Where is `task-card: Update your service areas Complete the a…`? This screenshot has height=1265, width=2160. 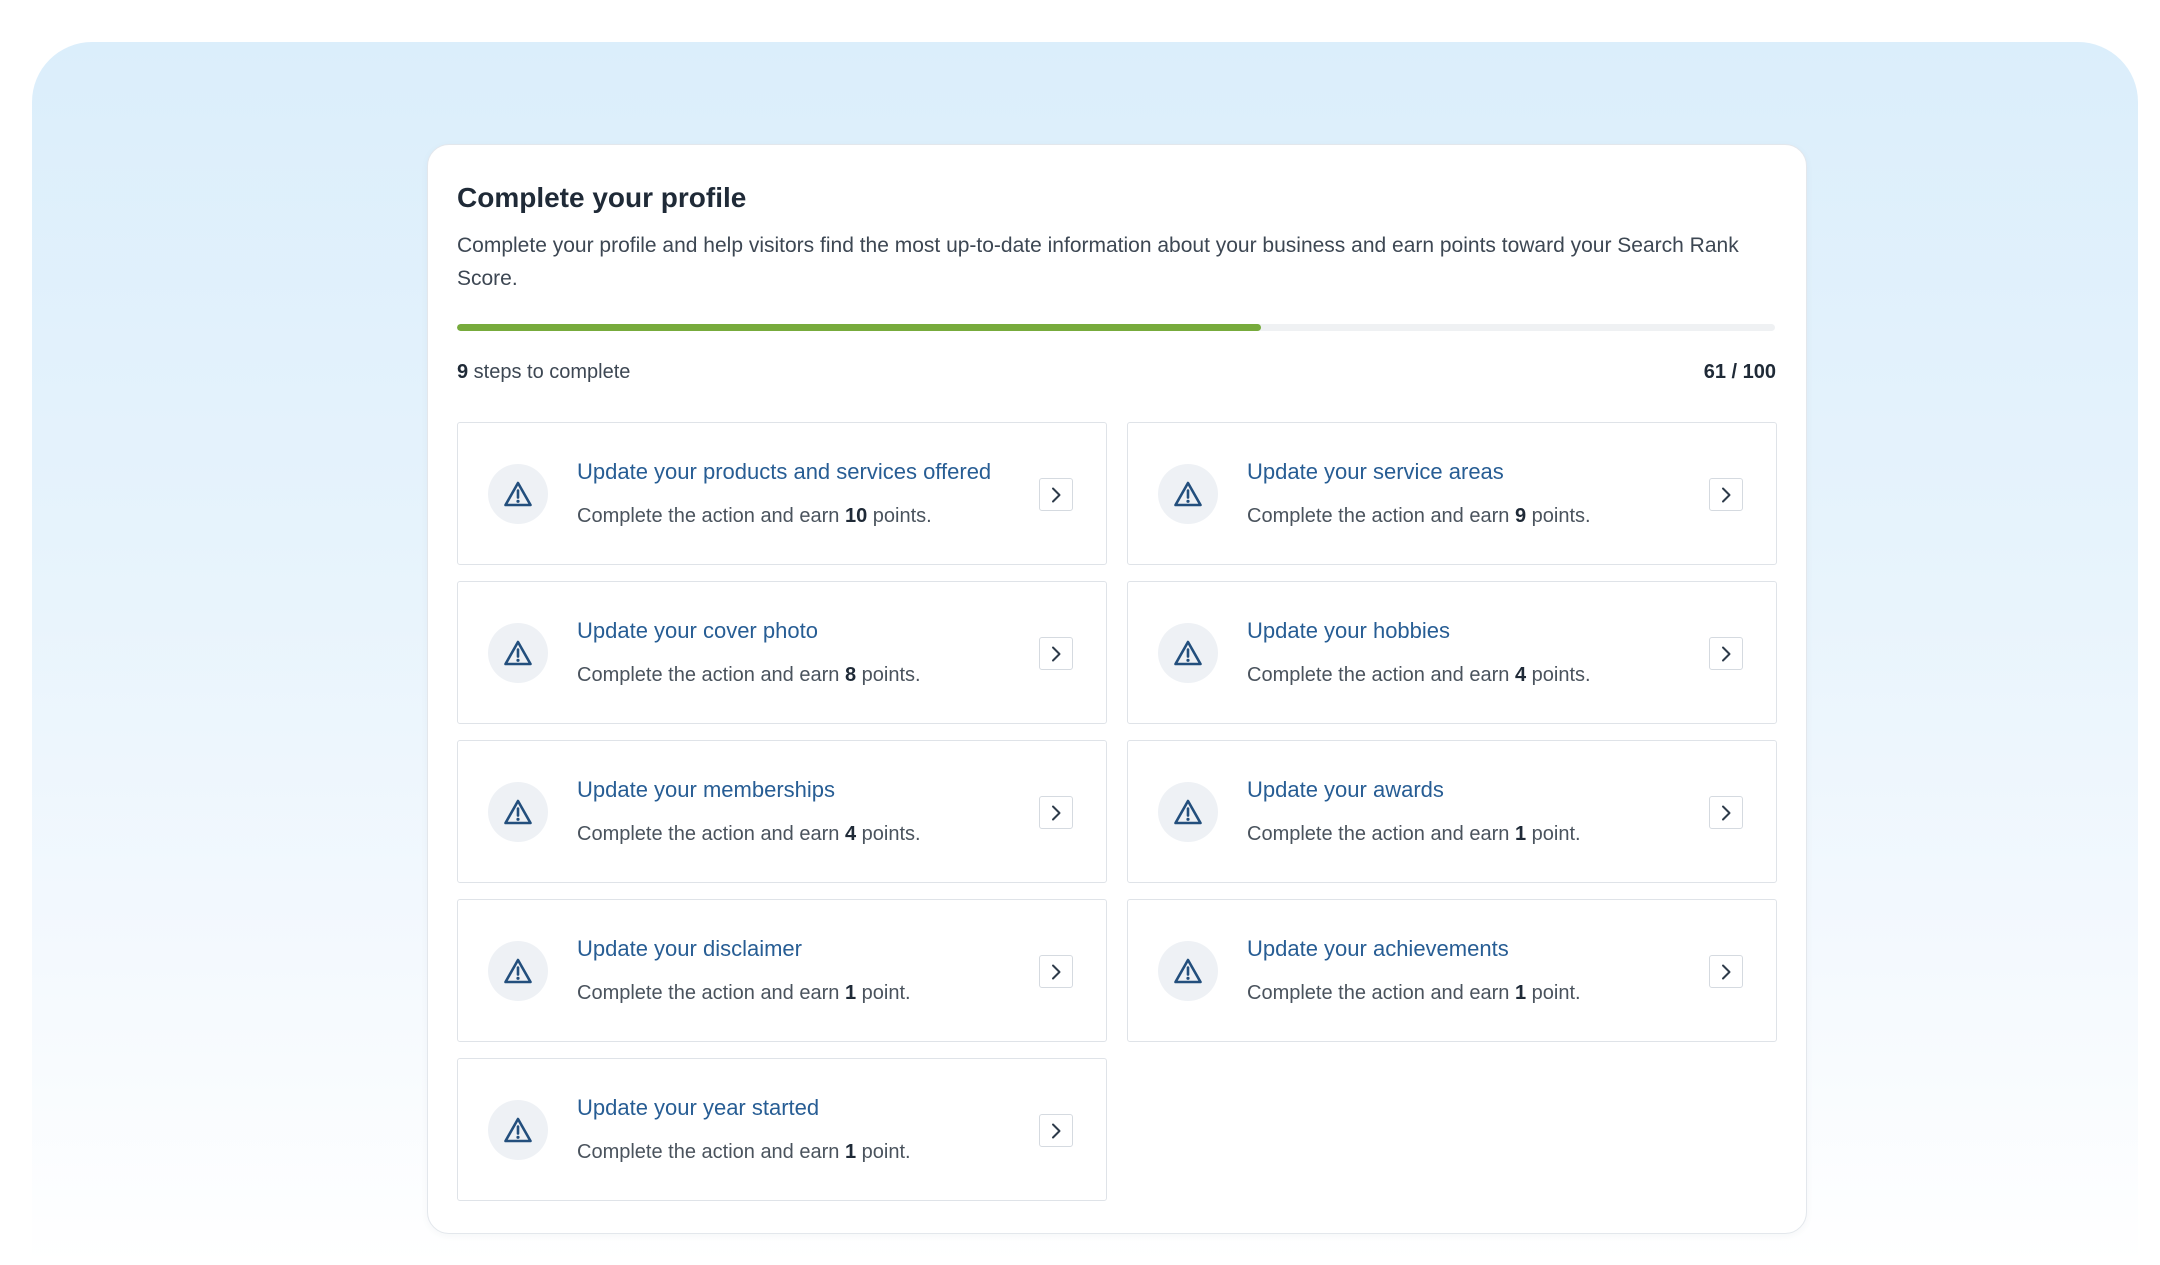 task-card: Update your service areas Complete the a… is located at coordinates (1452, 493).